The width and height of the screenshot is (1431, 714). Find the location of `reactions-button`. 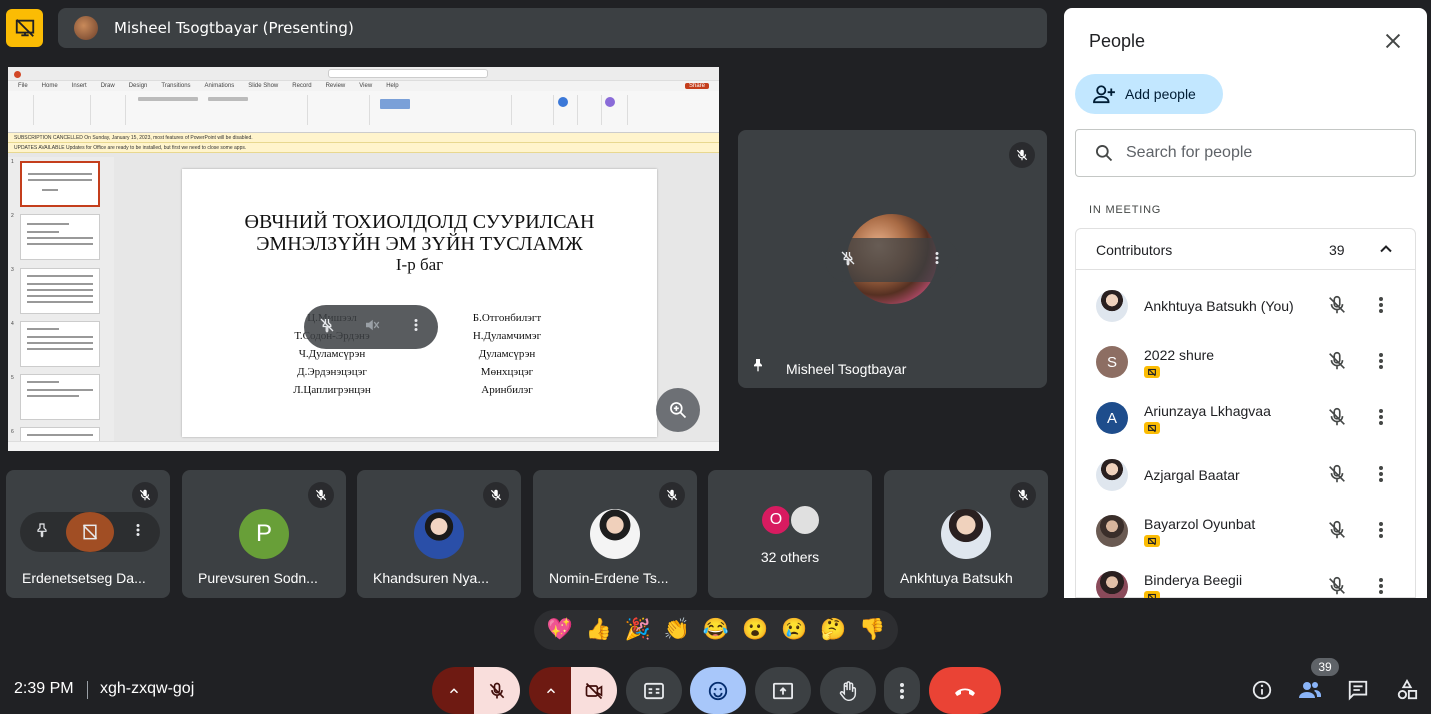

reactions-button is located at coordinates (718, 690).